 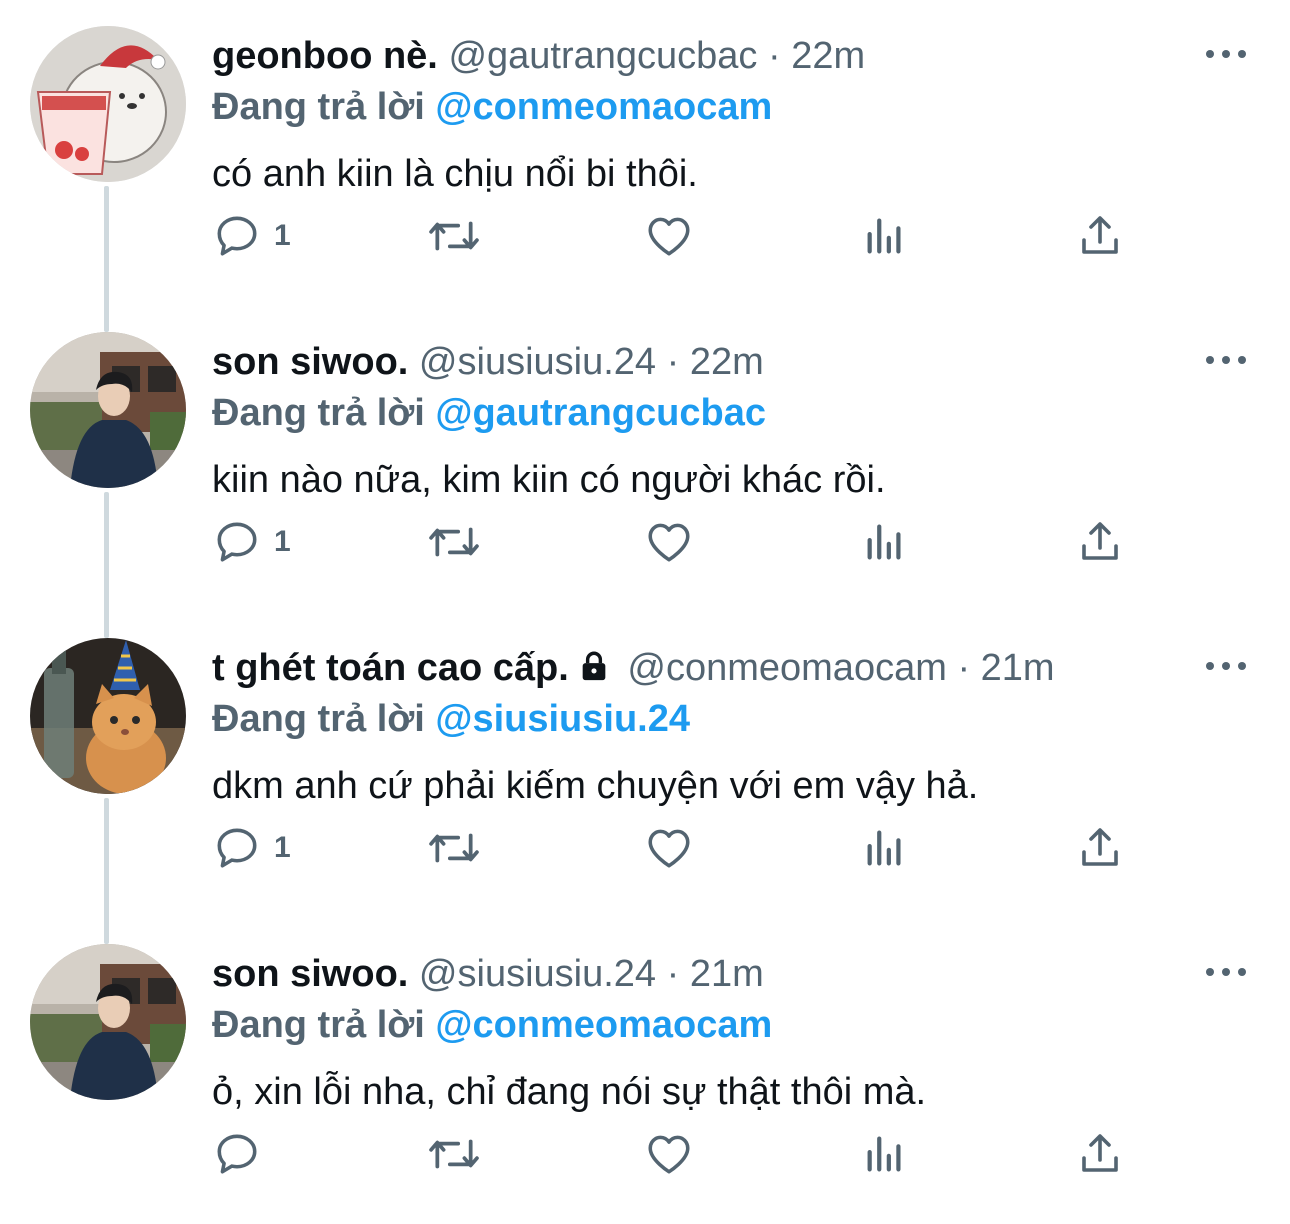 I want to click on tweet-header: son siwoo. @siusiusiu.24 · 21m, so click(x=488, y=974).